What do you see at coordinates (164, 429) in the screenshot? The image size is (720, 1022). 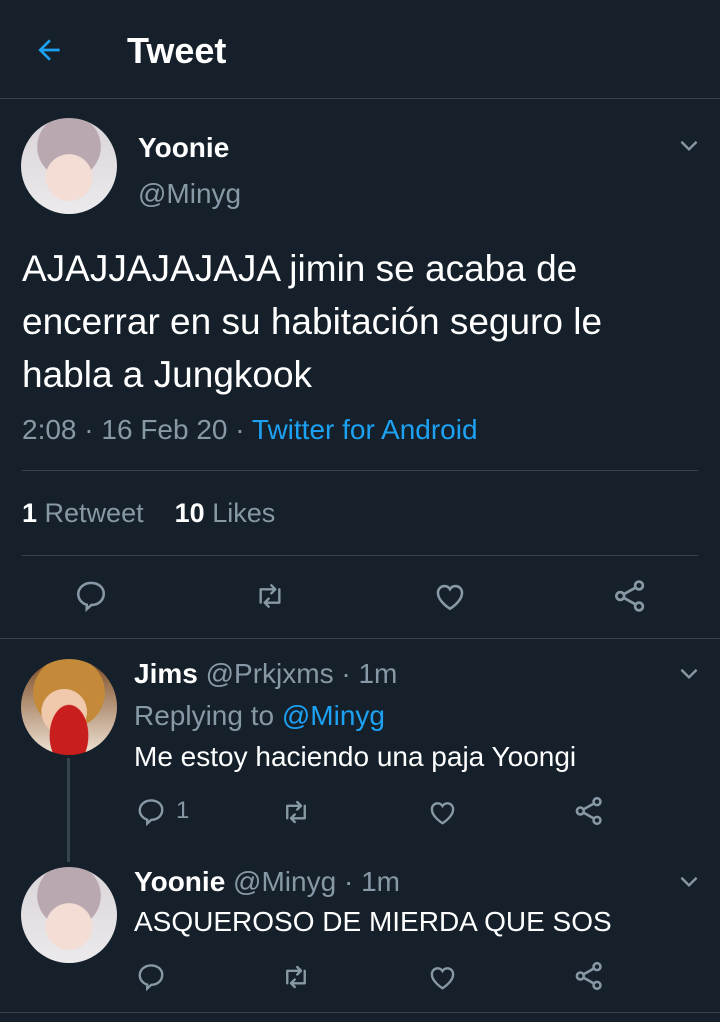 I see `tweet-date: 16 Feb 20` at bounding box center [164, 429].